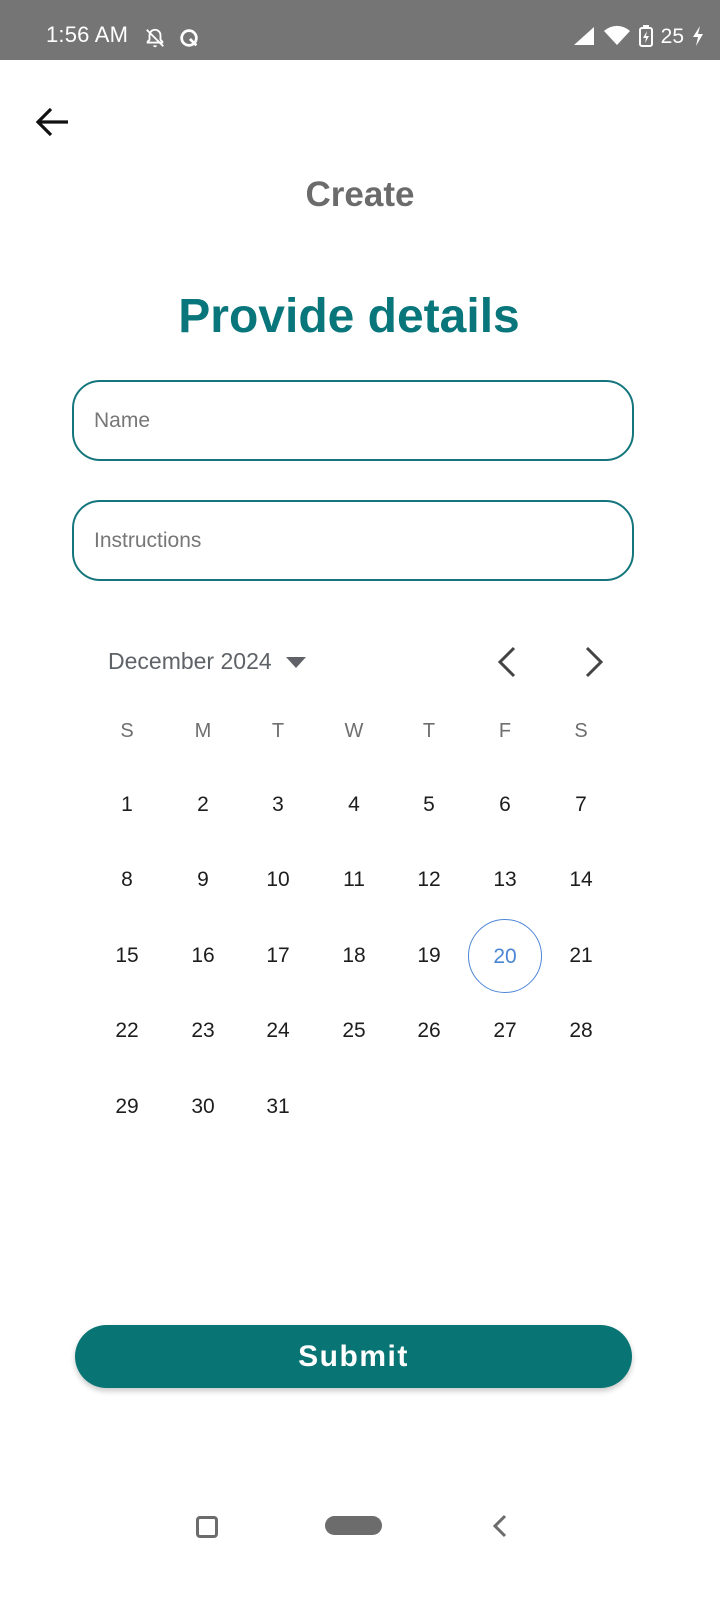 Image resolution: width=720 pixels, height=1600 pixels. What do you see at coordinates (278, 805) in the screenshot?
I see `calendar-day: 3` at bounding box center [278, 805].